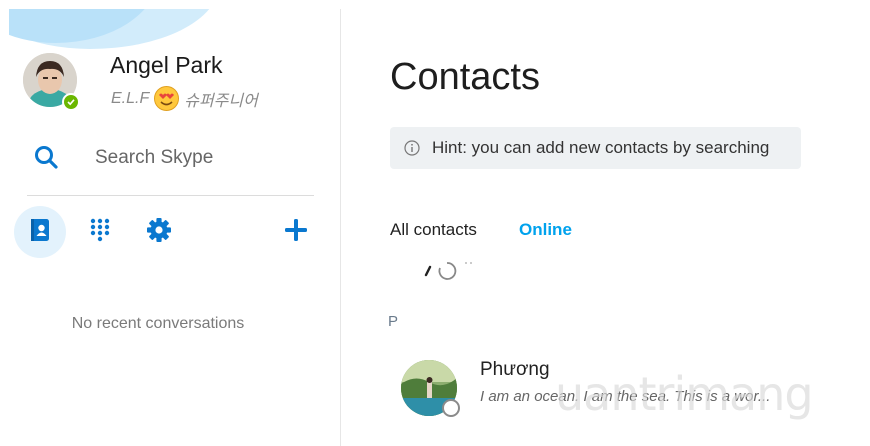 This screenshot has width=870, height=446. I want to click on add-button, so click(296, 232).